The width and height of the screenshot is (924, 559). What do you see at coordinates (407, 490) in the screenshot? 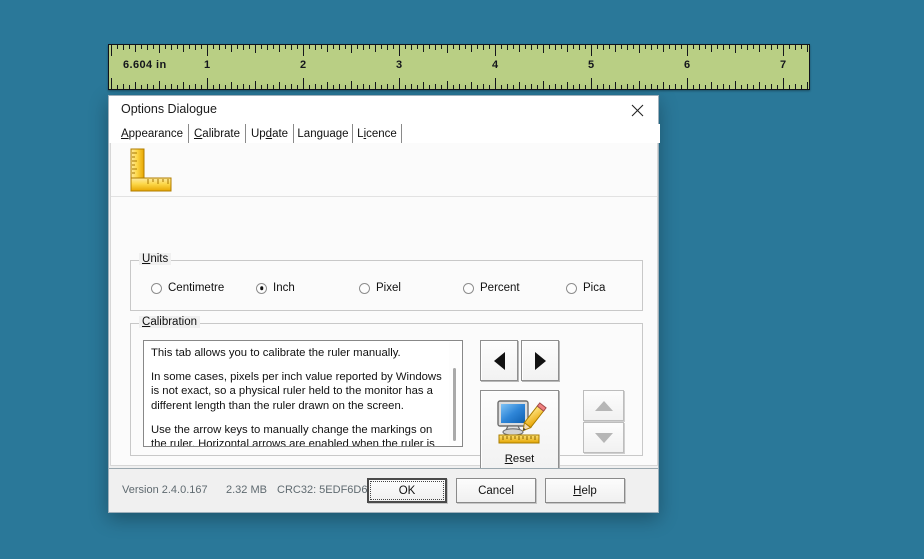
I see `ok-button: OK` at bounding box center [407, 490].